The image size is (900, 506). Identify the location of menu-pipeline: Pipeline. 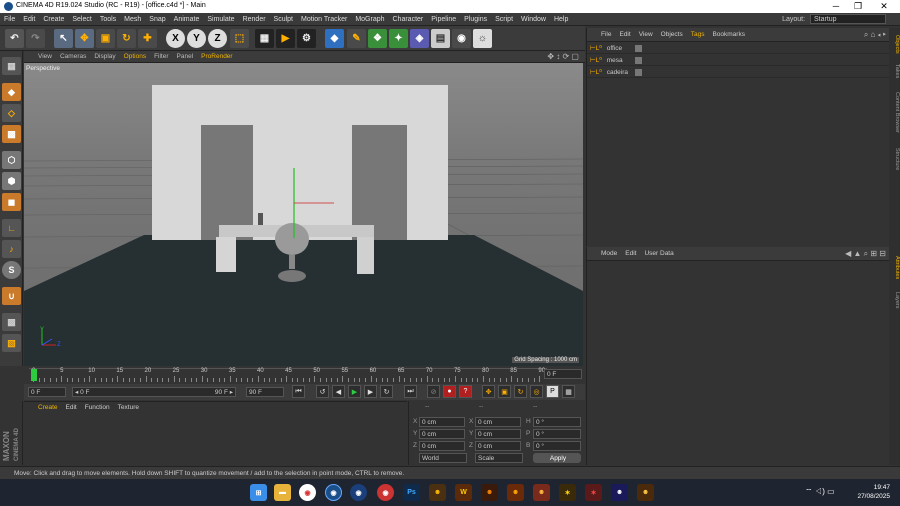
(443, 19).